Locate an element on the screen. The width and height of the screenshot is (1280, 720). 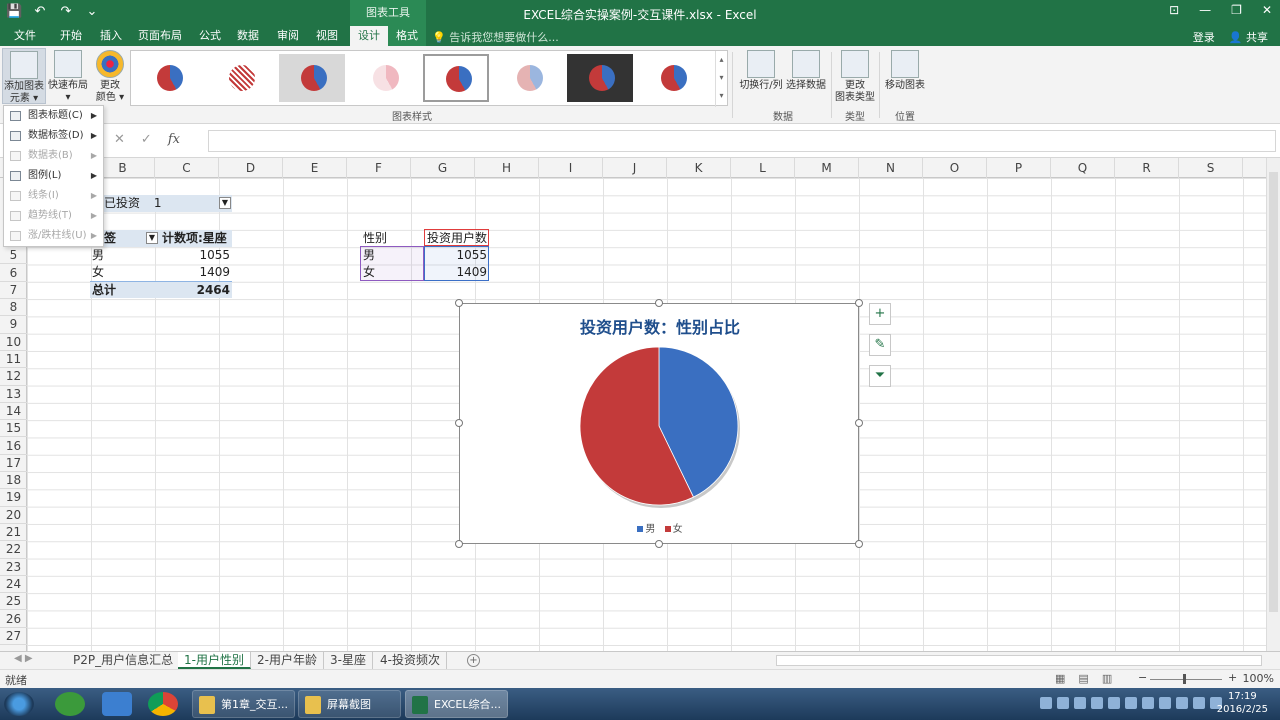
vertical-scrollbar is located at coordinates (1273, 404).